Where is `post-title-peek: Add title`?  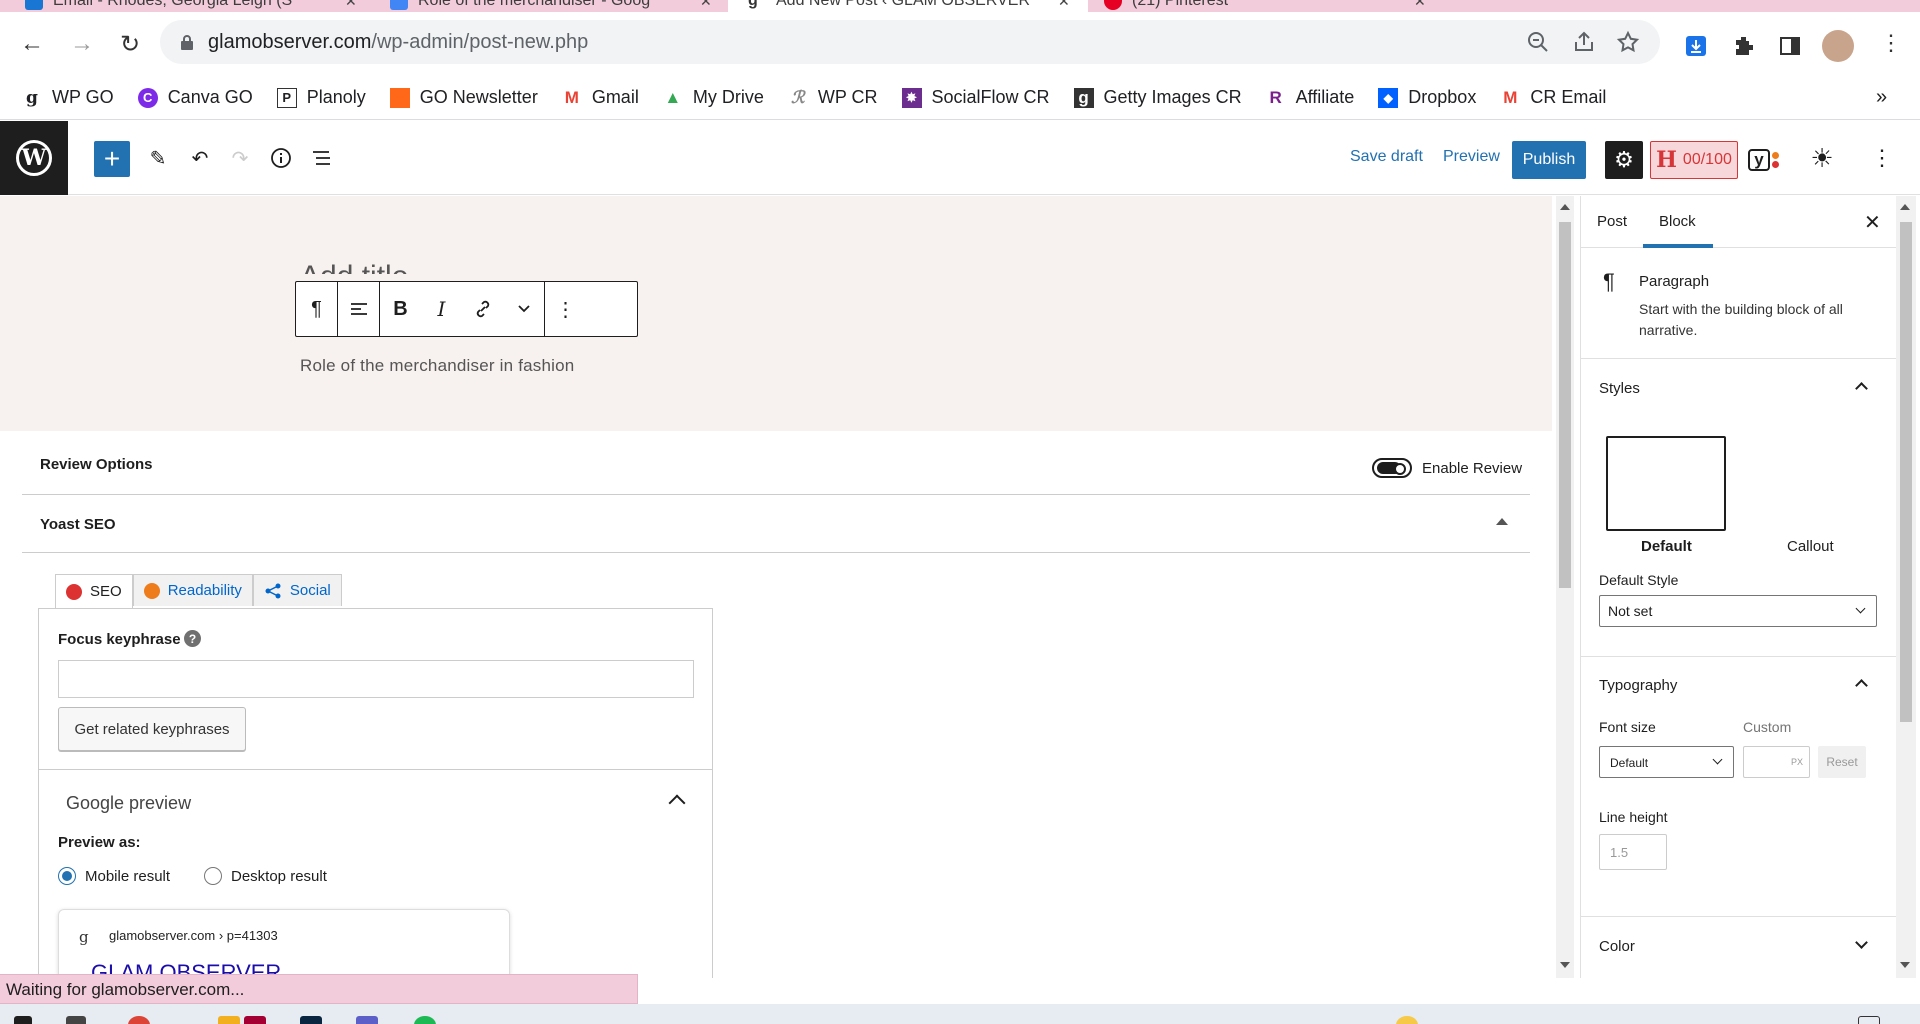 post-title-peek: Add title is located at coordinates (354, 268).